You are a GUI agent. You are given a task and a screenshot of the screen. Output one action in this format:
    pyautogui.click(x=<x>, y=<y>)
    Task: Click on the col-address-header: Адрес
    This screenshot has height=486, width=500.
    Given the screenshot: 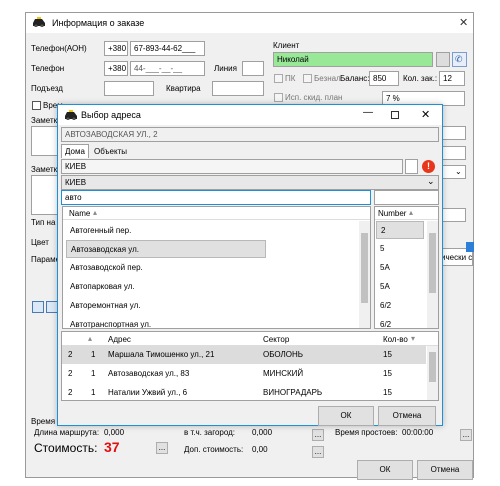 What is the action you would take?
    pyautogui.click(x=119, y=339)
    